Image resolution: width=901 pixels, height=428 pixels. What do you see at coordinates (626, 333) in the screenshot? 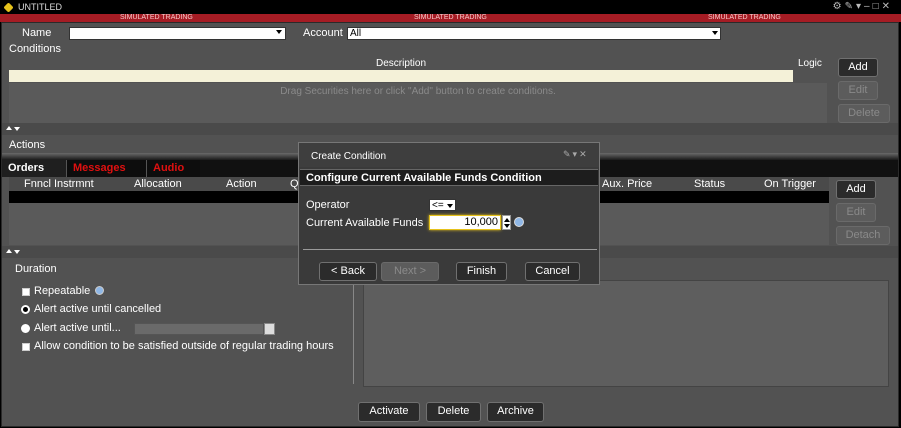
I see `duration-detail-panel` at bounding box center [626, 333].